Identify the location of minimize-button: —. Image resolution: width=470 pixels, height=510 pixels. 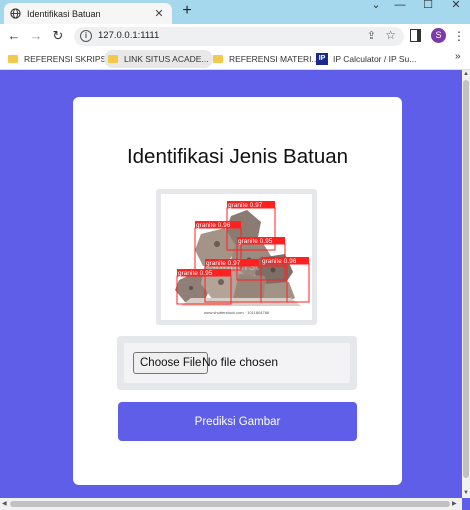
(400, 6).